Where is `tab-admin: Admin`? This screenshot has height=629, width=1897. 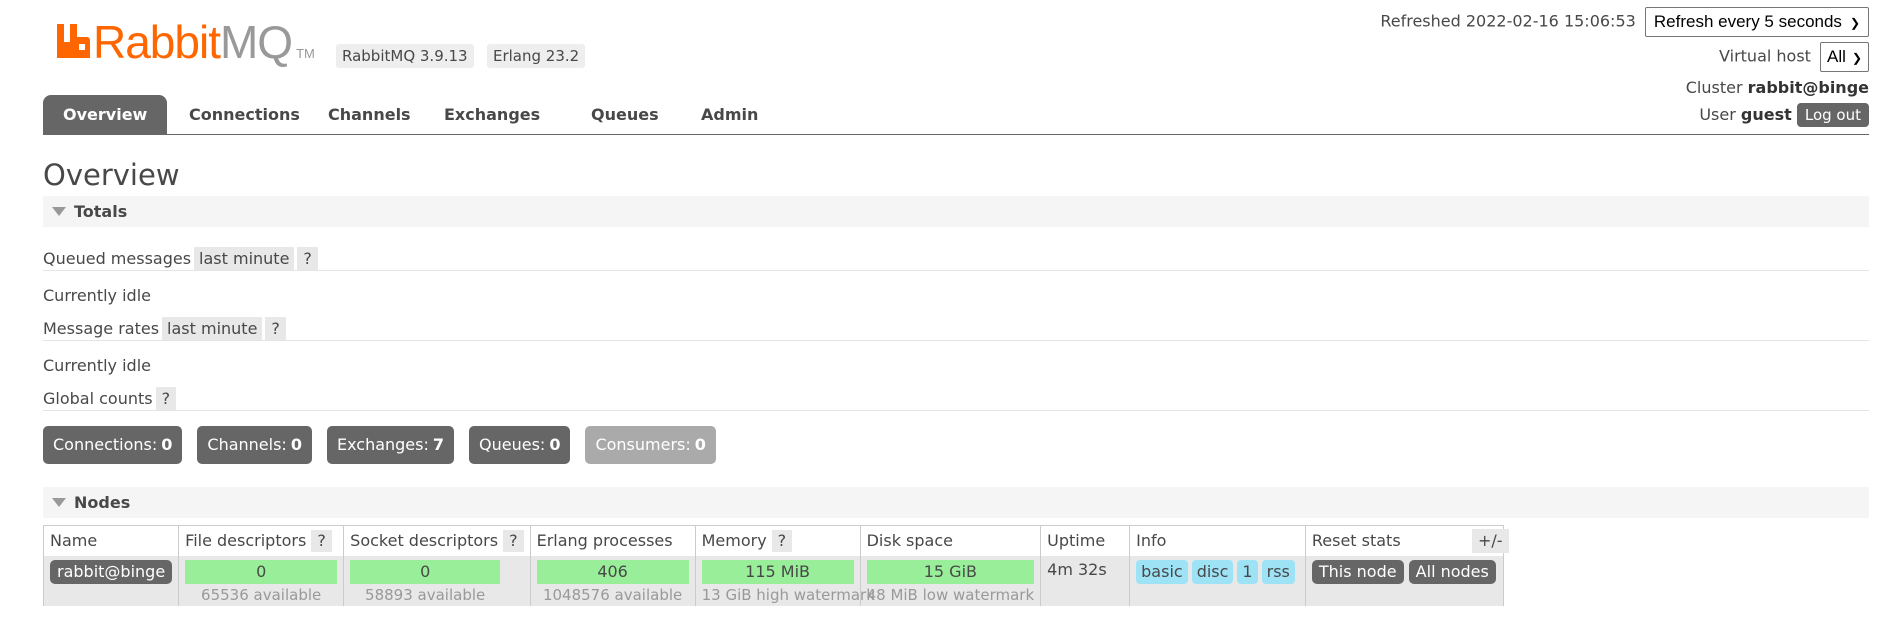
tab-admin: Admin is located at coordinates (729, 115).